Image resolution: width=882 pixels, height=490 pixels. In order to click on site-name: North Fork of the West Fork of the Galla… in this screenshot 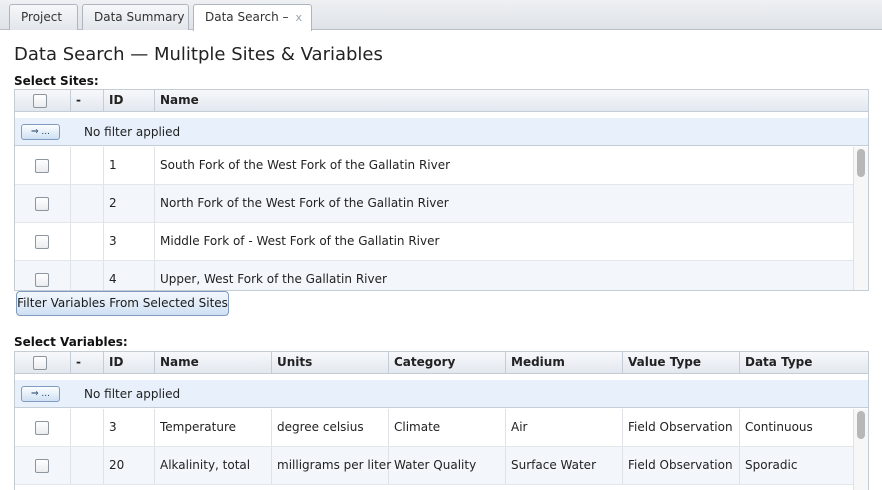, I will do `click(304, 203)`.